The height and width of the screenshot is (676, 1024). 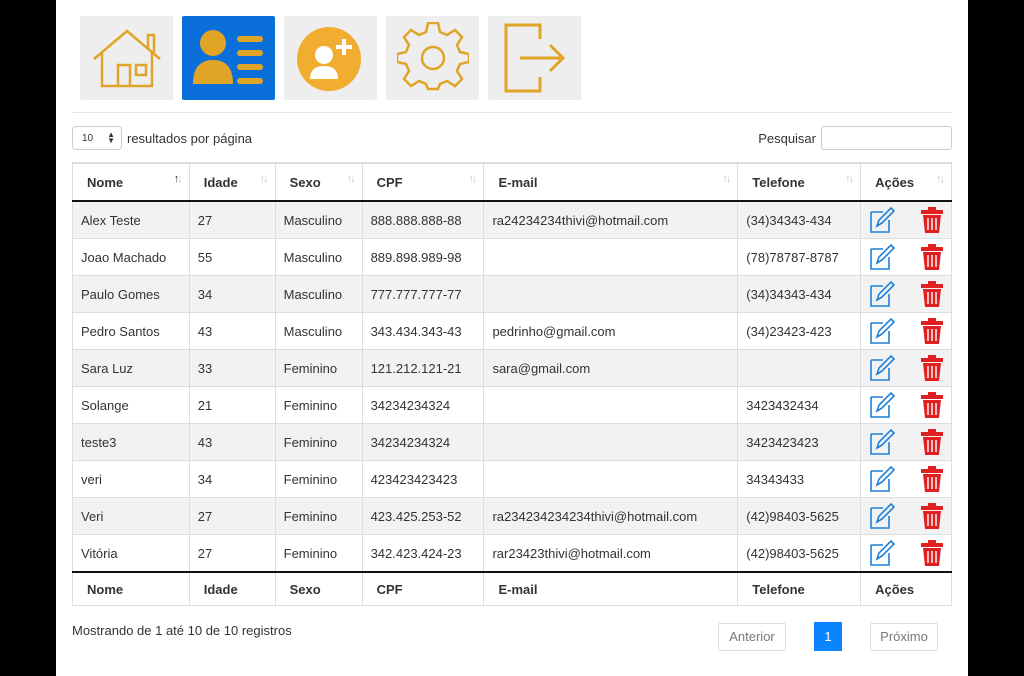 What do you see at coordinates (799, 479) in the screenshot?
I see `table-cell: 34343433` at bounding box center [799, 479].